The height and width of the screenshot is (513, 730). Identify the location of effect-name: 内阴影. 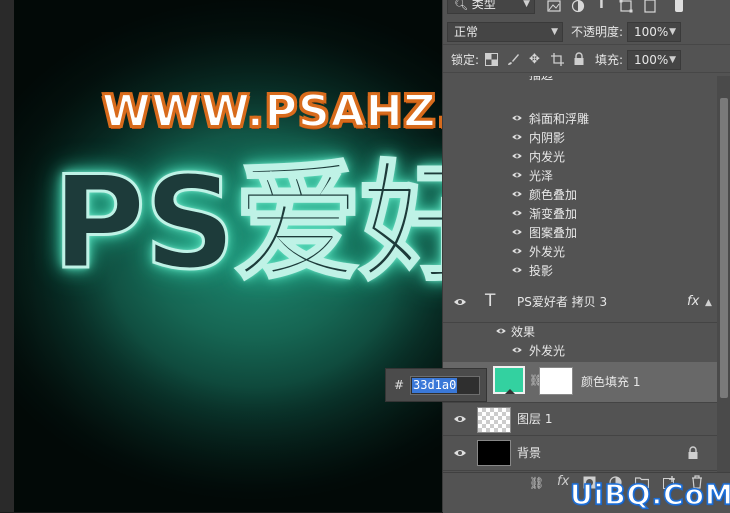
(547, 138).